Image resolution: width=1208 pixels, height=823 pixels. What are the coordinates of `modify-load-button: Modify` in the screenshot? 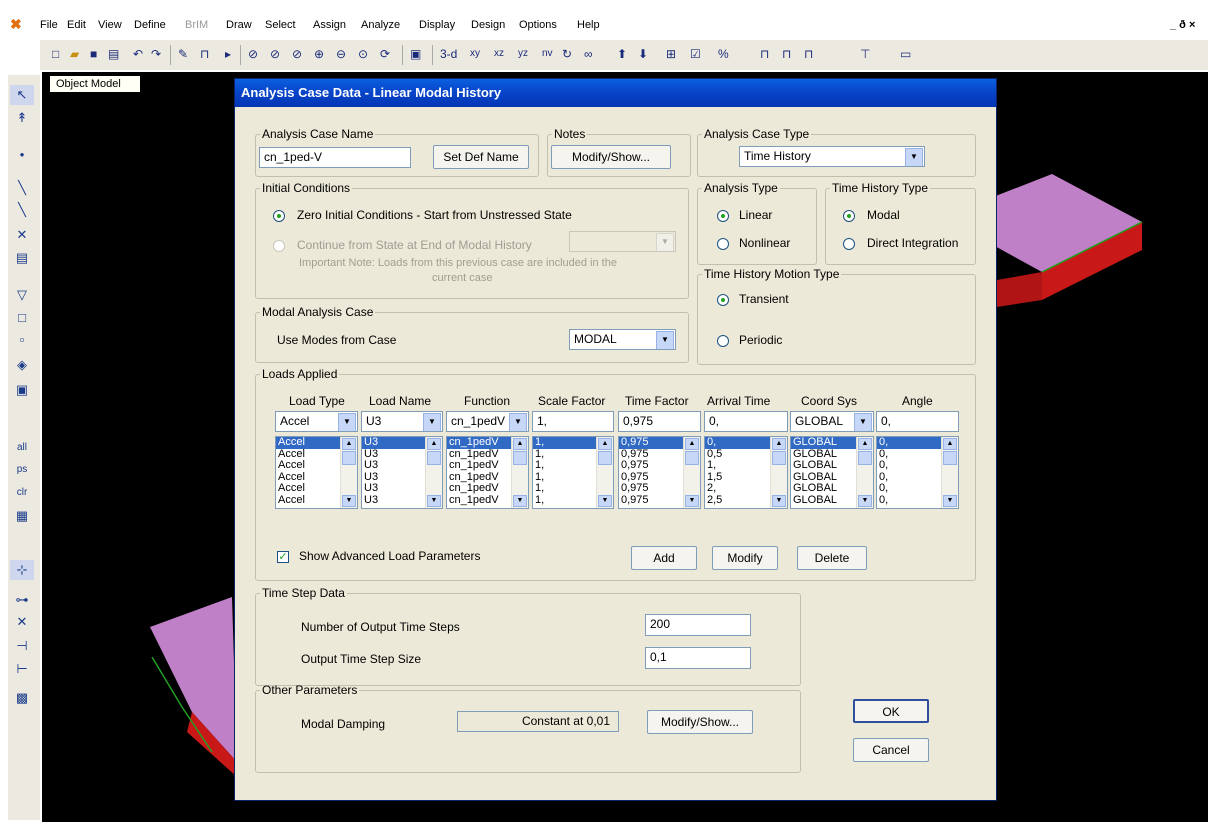 It's located at (745, 558).